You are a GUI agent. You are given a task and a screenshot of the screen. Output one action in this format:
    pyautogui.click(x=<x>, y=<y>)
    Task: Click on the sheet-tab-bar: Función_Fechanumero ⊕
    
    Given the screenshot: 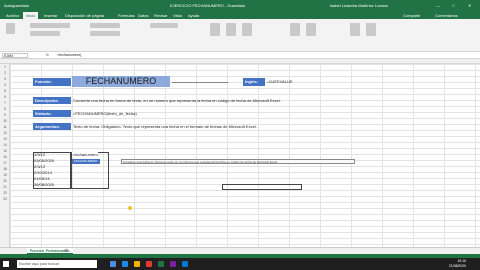 What is the action you would take?
    pyautogui.click(x=240, y=250)
    